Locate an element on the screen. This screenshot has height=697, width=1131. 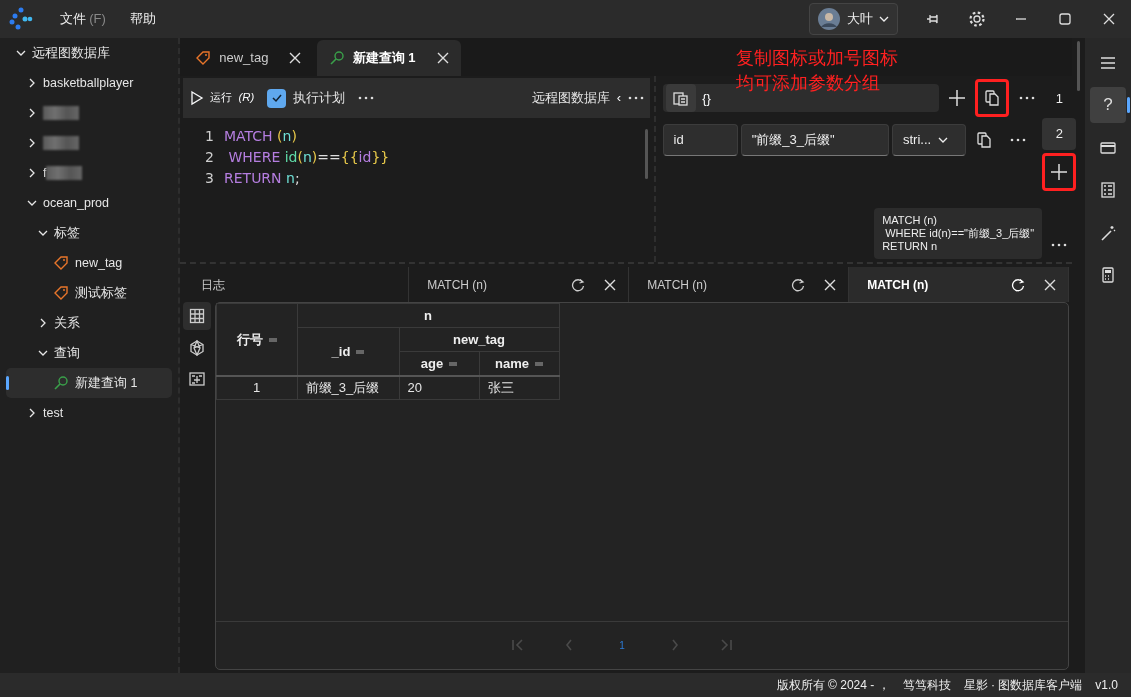
table-cell: 张三 is located at coordinates (519, 387).